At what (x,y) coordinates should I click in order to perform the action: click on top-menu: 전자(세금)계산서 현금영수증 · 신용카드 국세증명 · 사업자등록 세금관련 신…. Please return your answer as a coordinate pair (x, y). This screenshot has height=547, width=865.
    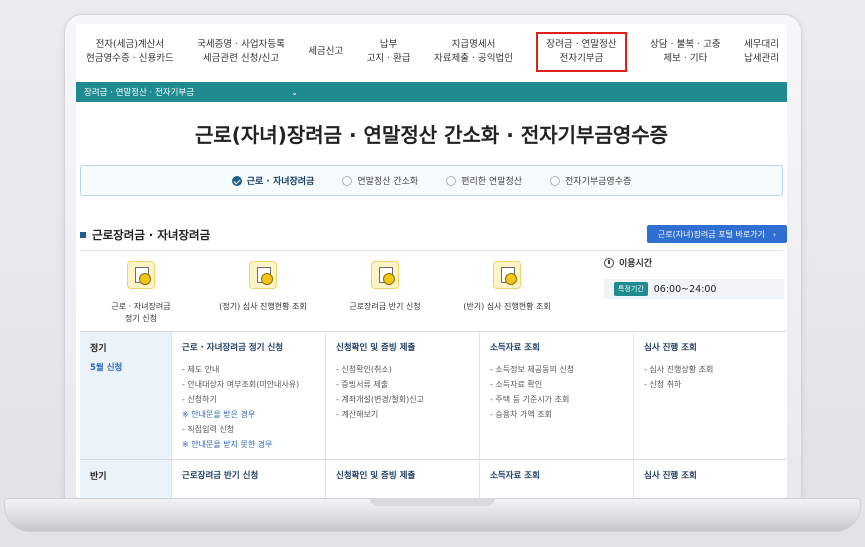
    Looking at the image, I should click on (431, 52).